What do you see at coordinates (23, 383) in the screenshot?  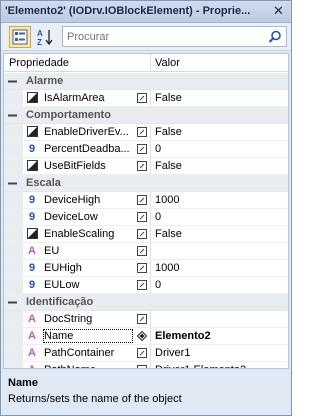 I see `description-title: Name` at bounding box center [23, 383].